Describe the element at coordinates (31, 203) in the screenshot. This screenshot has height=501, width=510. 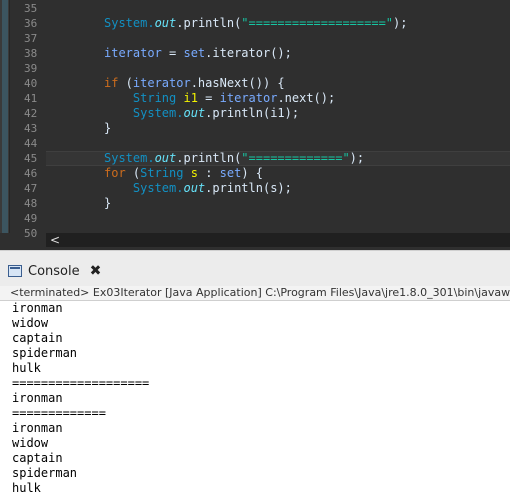
I see `line-number: 48` at that location.